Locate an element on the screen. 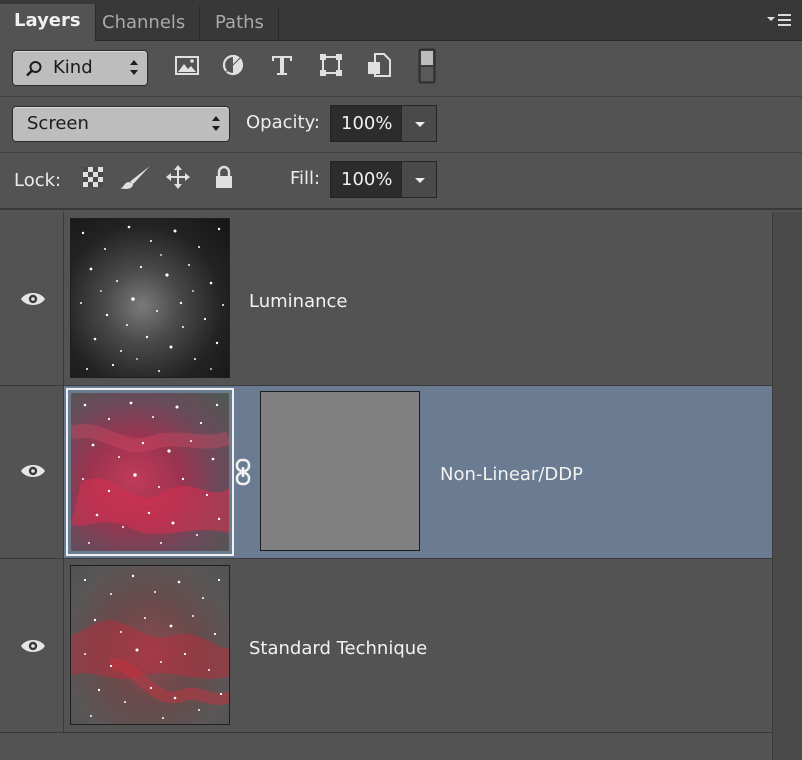 The height and width of the screenshot is (760, 802). filter-toggle-icon is located at coordinates (427, 66).